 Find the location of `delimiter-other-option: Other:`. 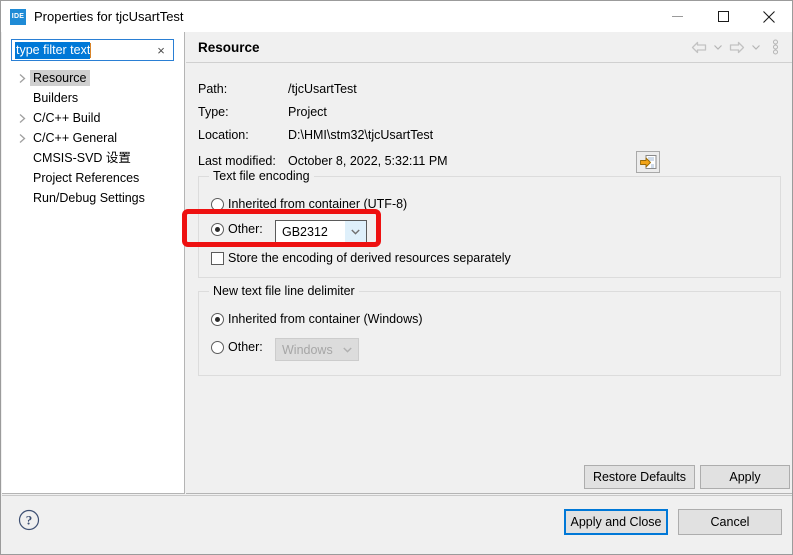

delimiter-other-option: Other: is located at coordinates (237, 347).